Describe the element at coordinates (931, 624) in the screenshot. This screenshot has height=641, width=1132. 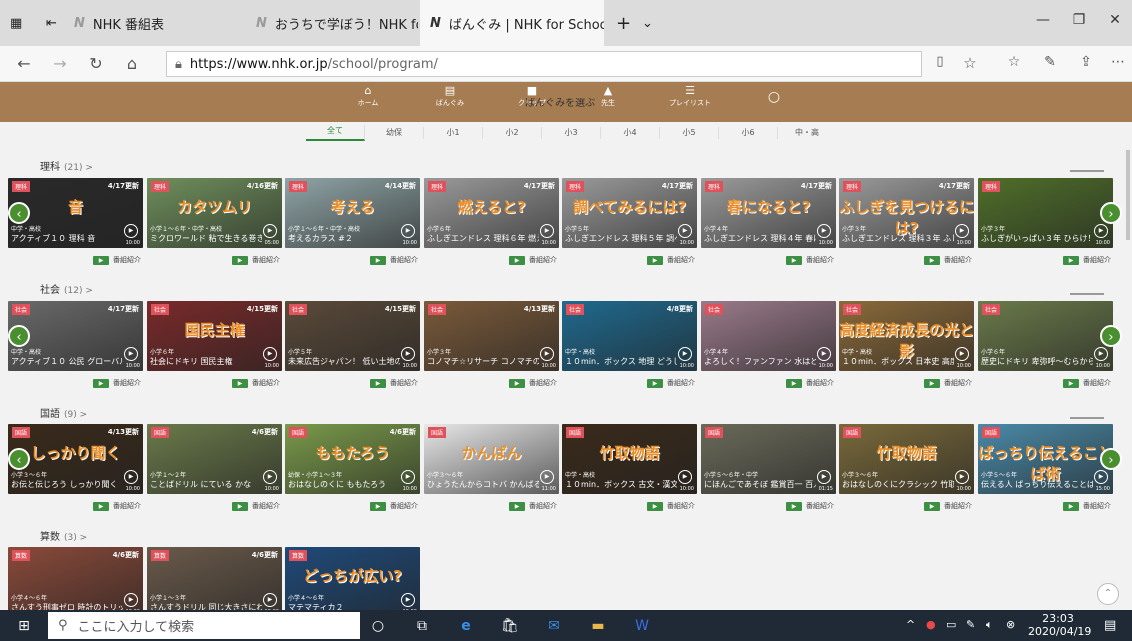
I see `tray-app-icon: ●` at that location.